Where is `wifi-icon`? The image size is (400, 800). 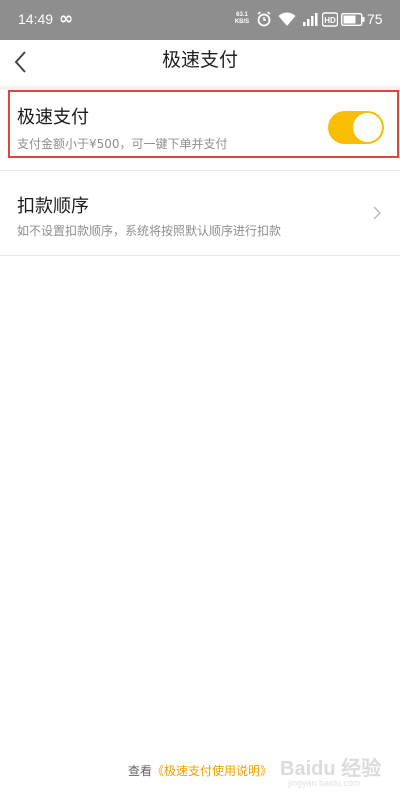 wifi-icon is located at coordinates (287, 19).